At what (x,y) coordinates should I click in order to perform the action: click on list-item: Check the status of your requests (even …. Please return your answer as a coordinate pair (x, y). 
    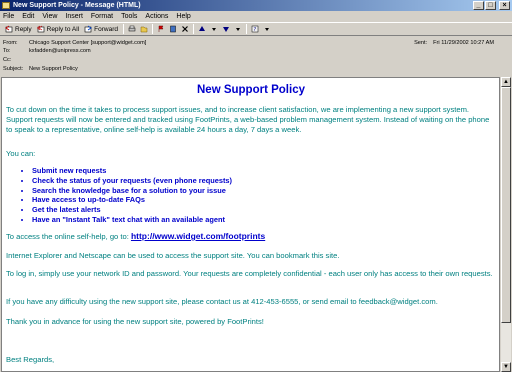
    Looking at the image, I should click on (132, 181).